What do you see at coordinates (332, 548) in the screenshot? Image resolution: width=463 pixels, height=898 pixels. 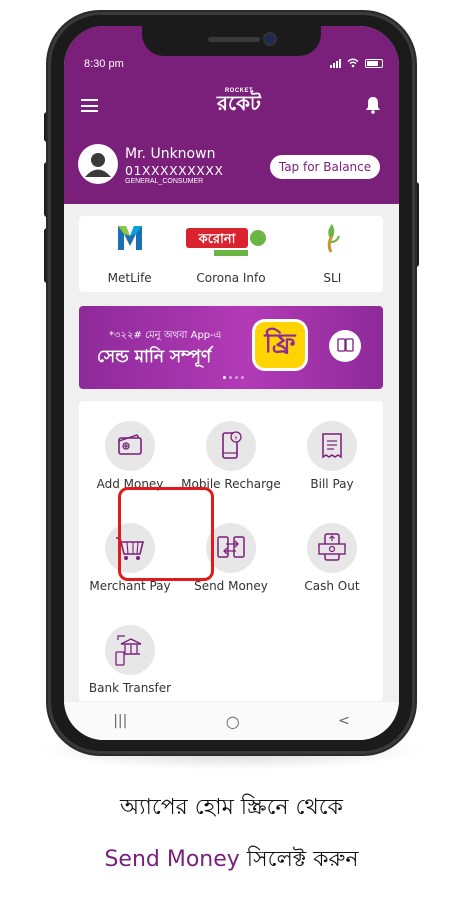 I see `cash-out-icon` at bounding box center [332, 548].